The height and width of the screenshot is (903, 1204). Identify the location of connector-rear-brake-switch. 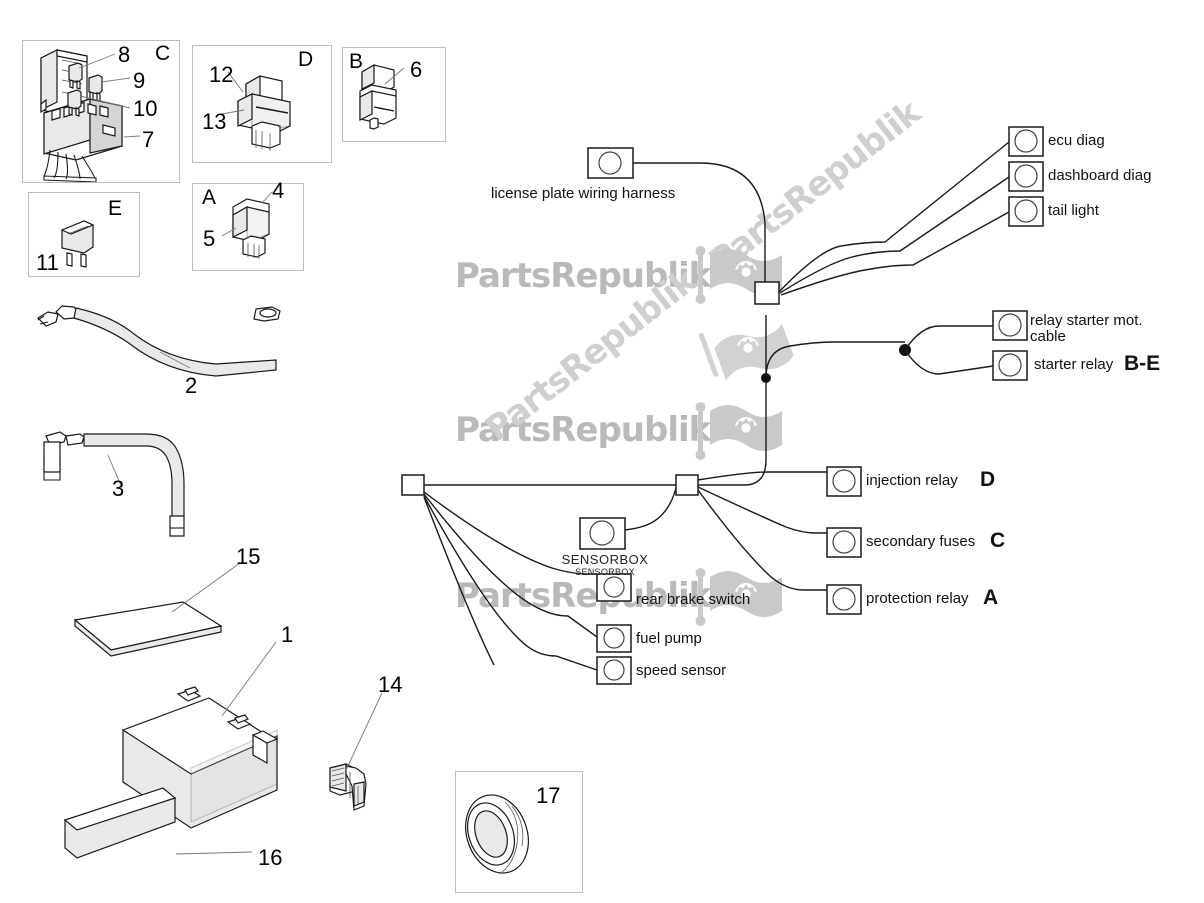
(614, 587).